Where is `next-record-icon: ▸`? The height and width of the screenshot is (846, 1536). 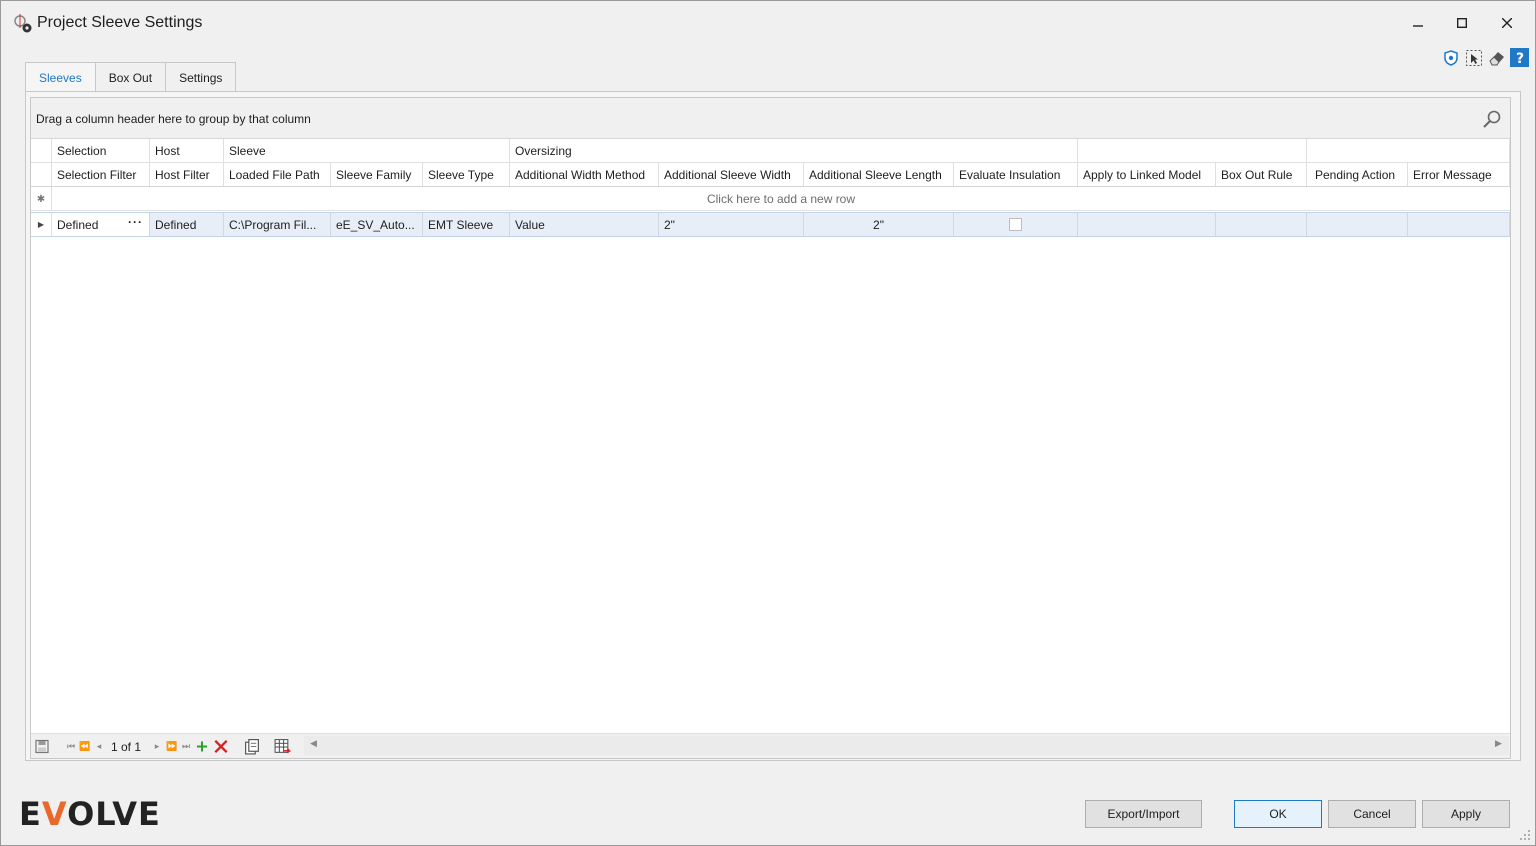 next-record-icon: ▸ is located at coordinates (157, 746).